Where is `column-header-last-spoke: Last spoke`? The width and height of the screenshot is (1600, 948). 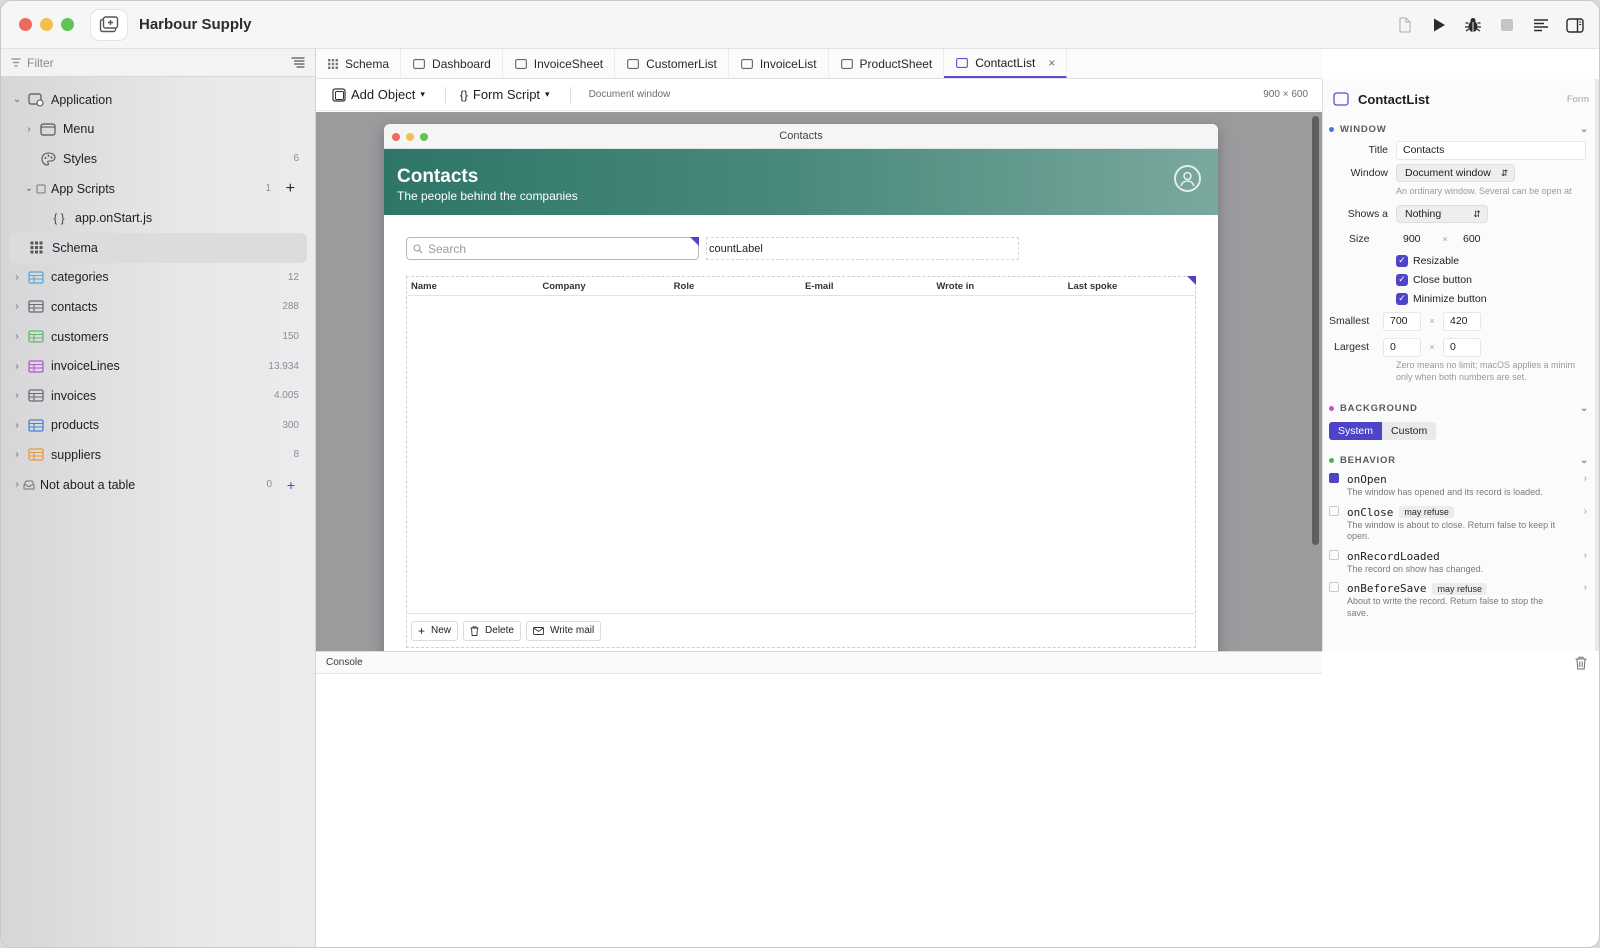 column-header-last-spoke: Last spoke is located at coordinates (1129, 286).